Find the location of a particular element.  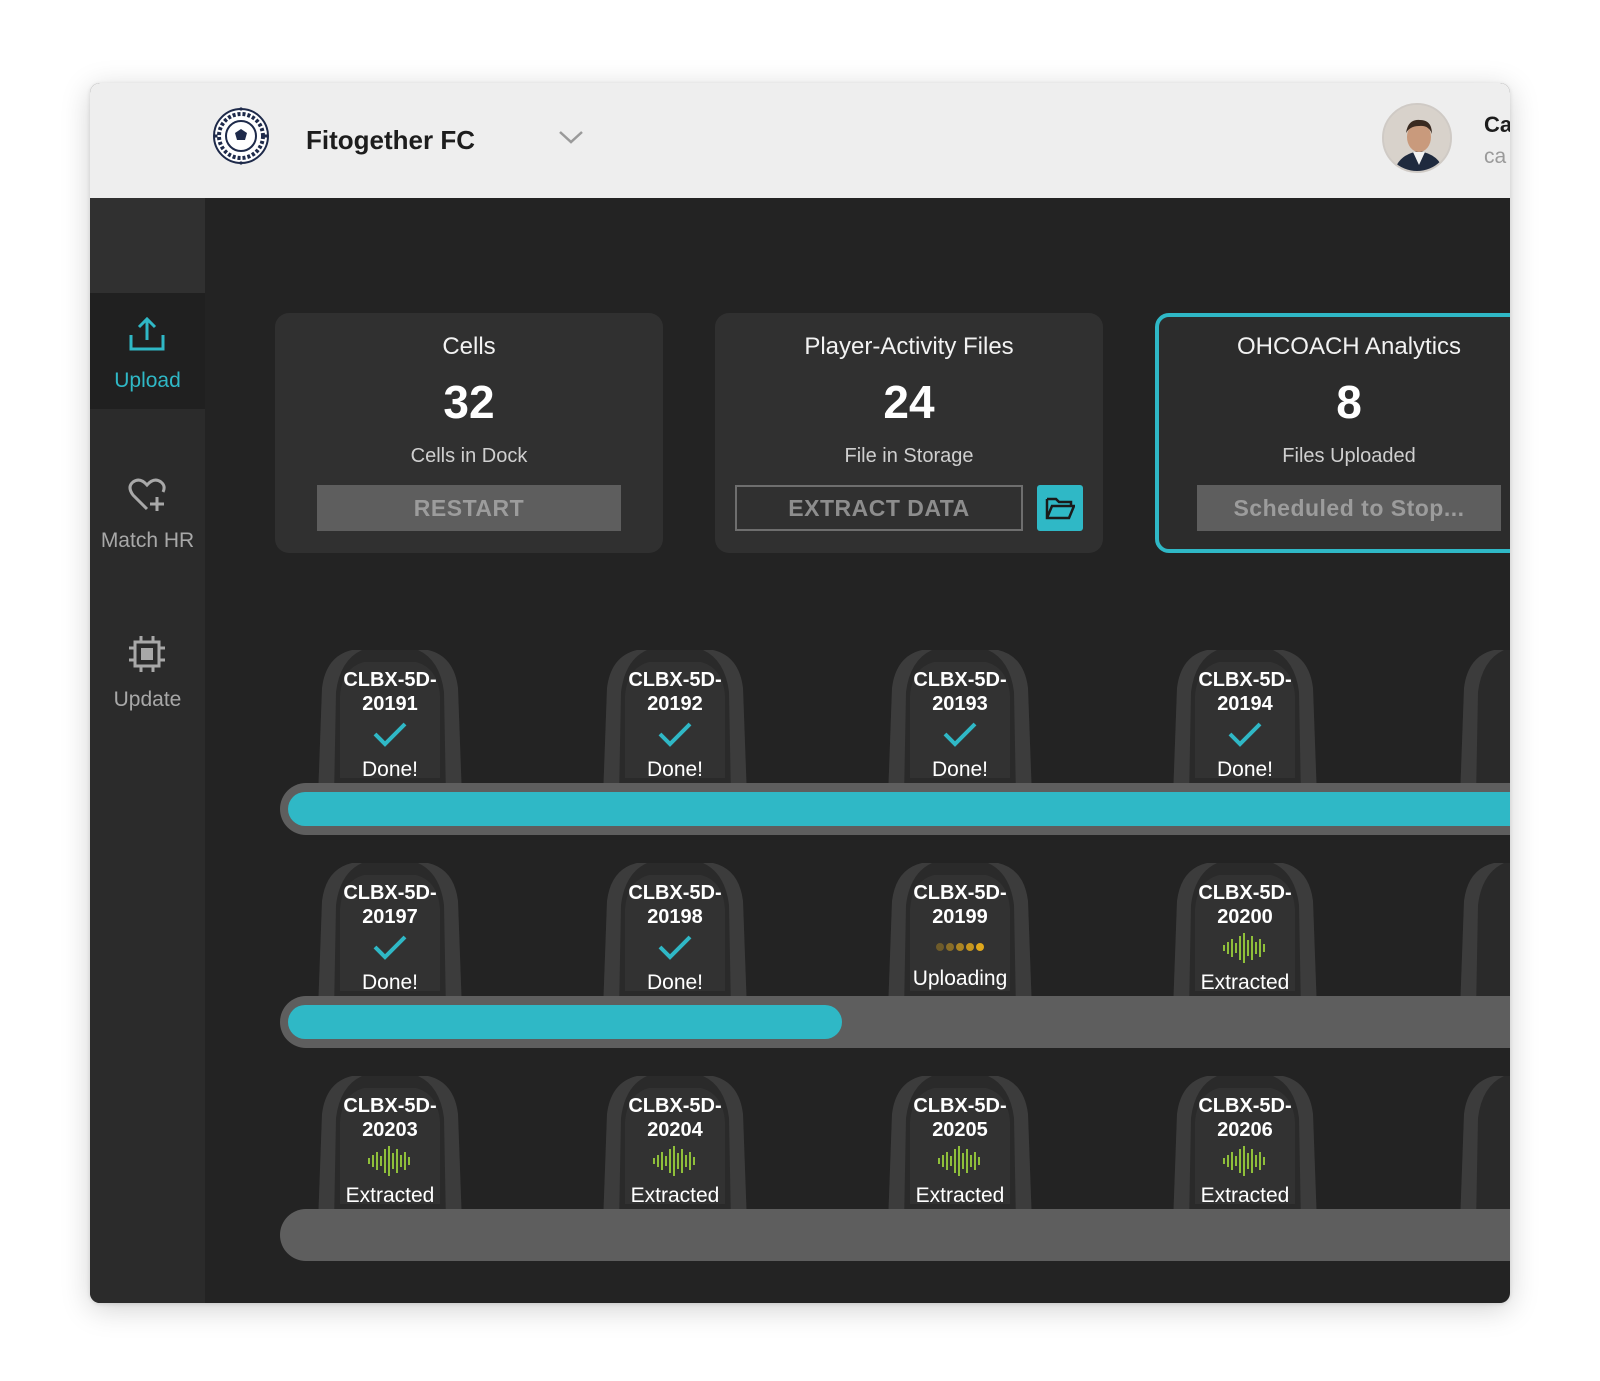

dock-cell: CLBX-5D- 20206 Extracted is located at coordinates (1245, 1149).